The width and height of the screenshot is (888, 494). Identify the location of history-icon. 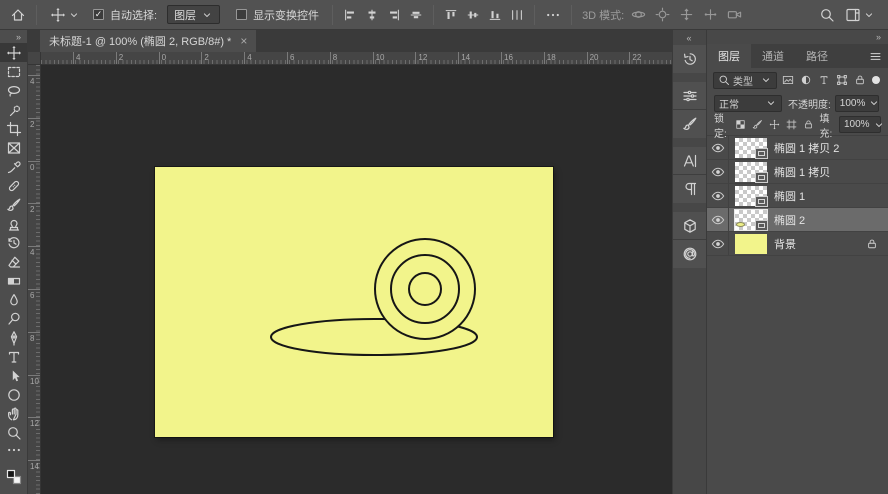
(690, 59).